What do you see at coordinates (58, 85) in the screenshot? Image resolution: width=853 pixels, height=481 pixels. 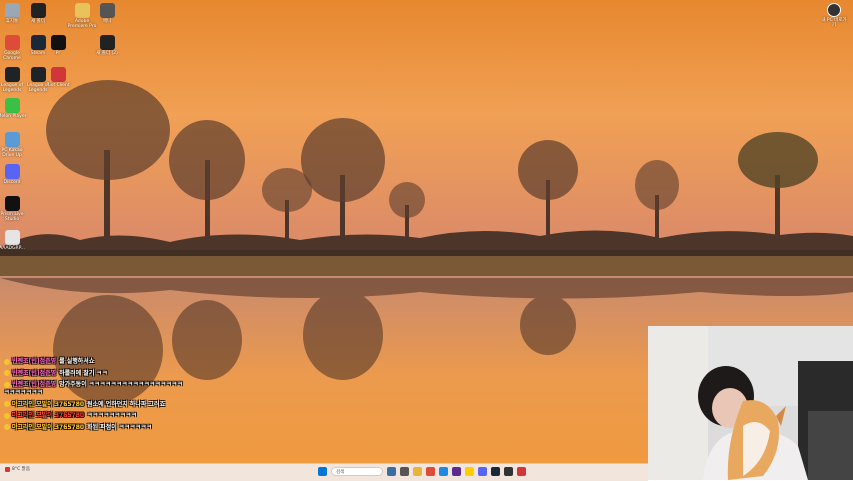 I see `desktop-icon-label: Riot Client` at bounding box center [58, 85].